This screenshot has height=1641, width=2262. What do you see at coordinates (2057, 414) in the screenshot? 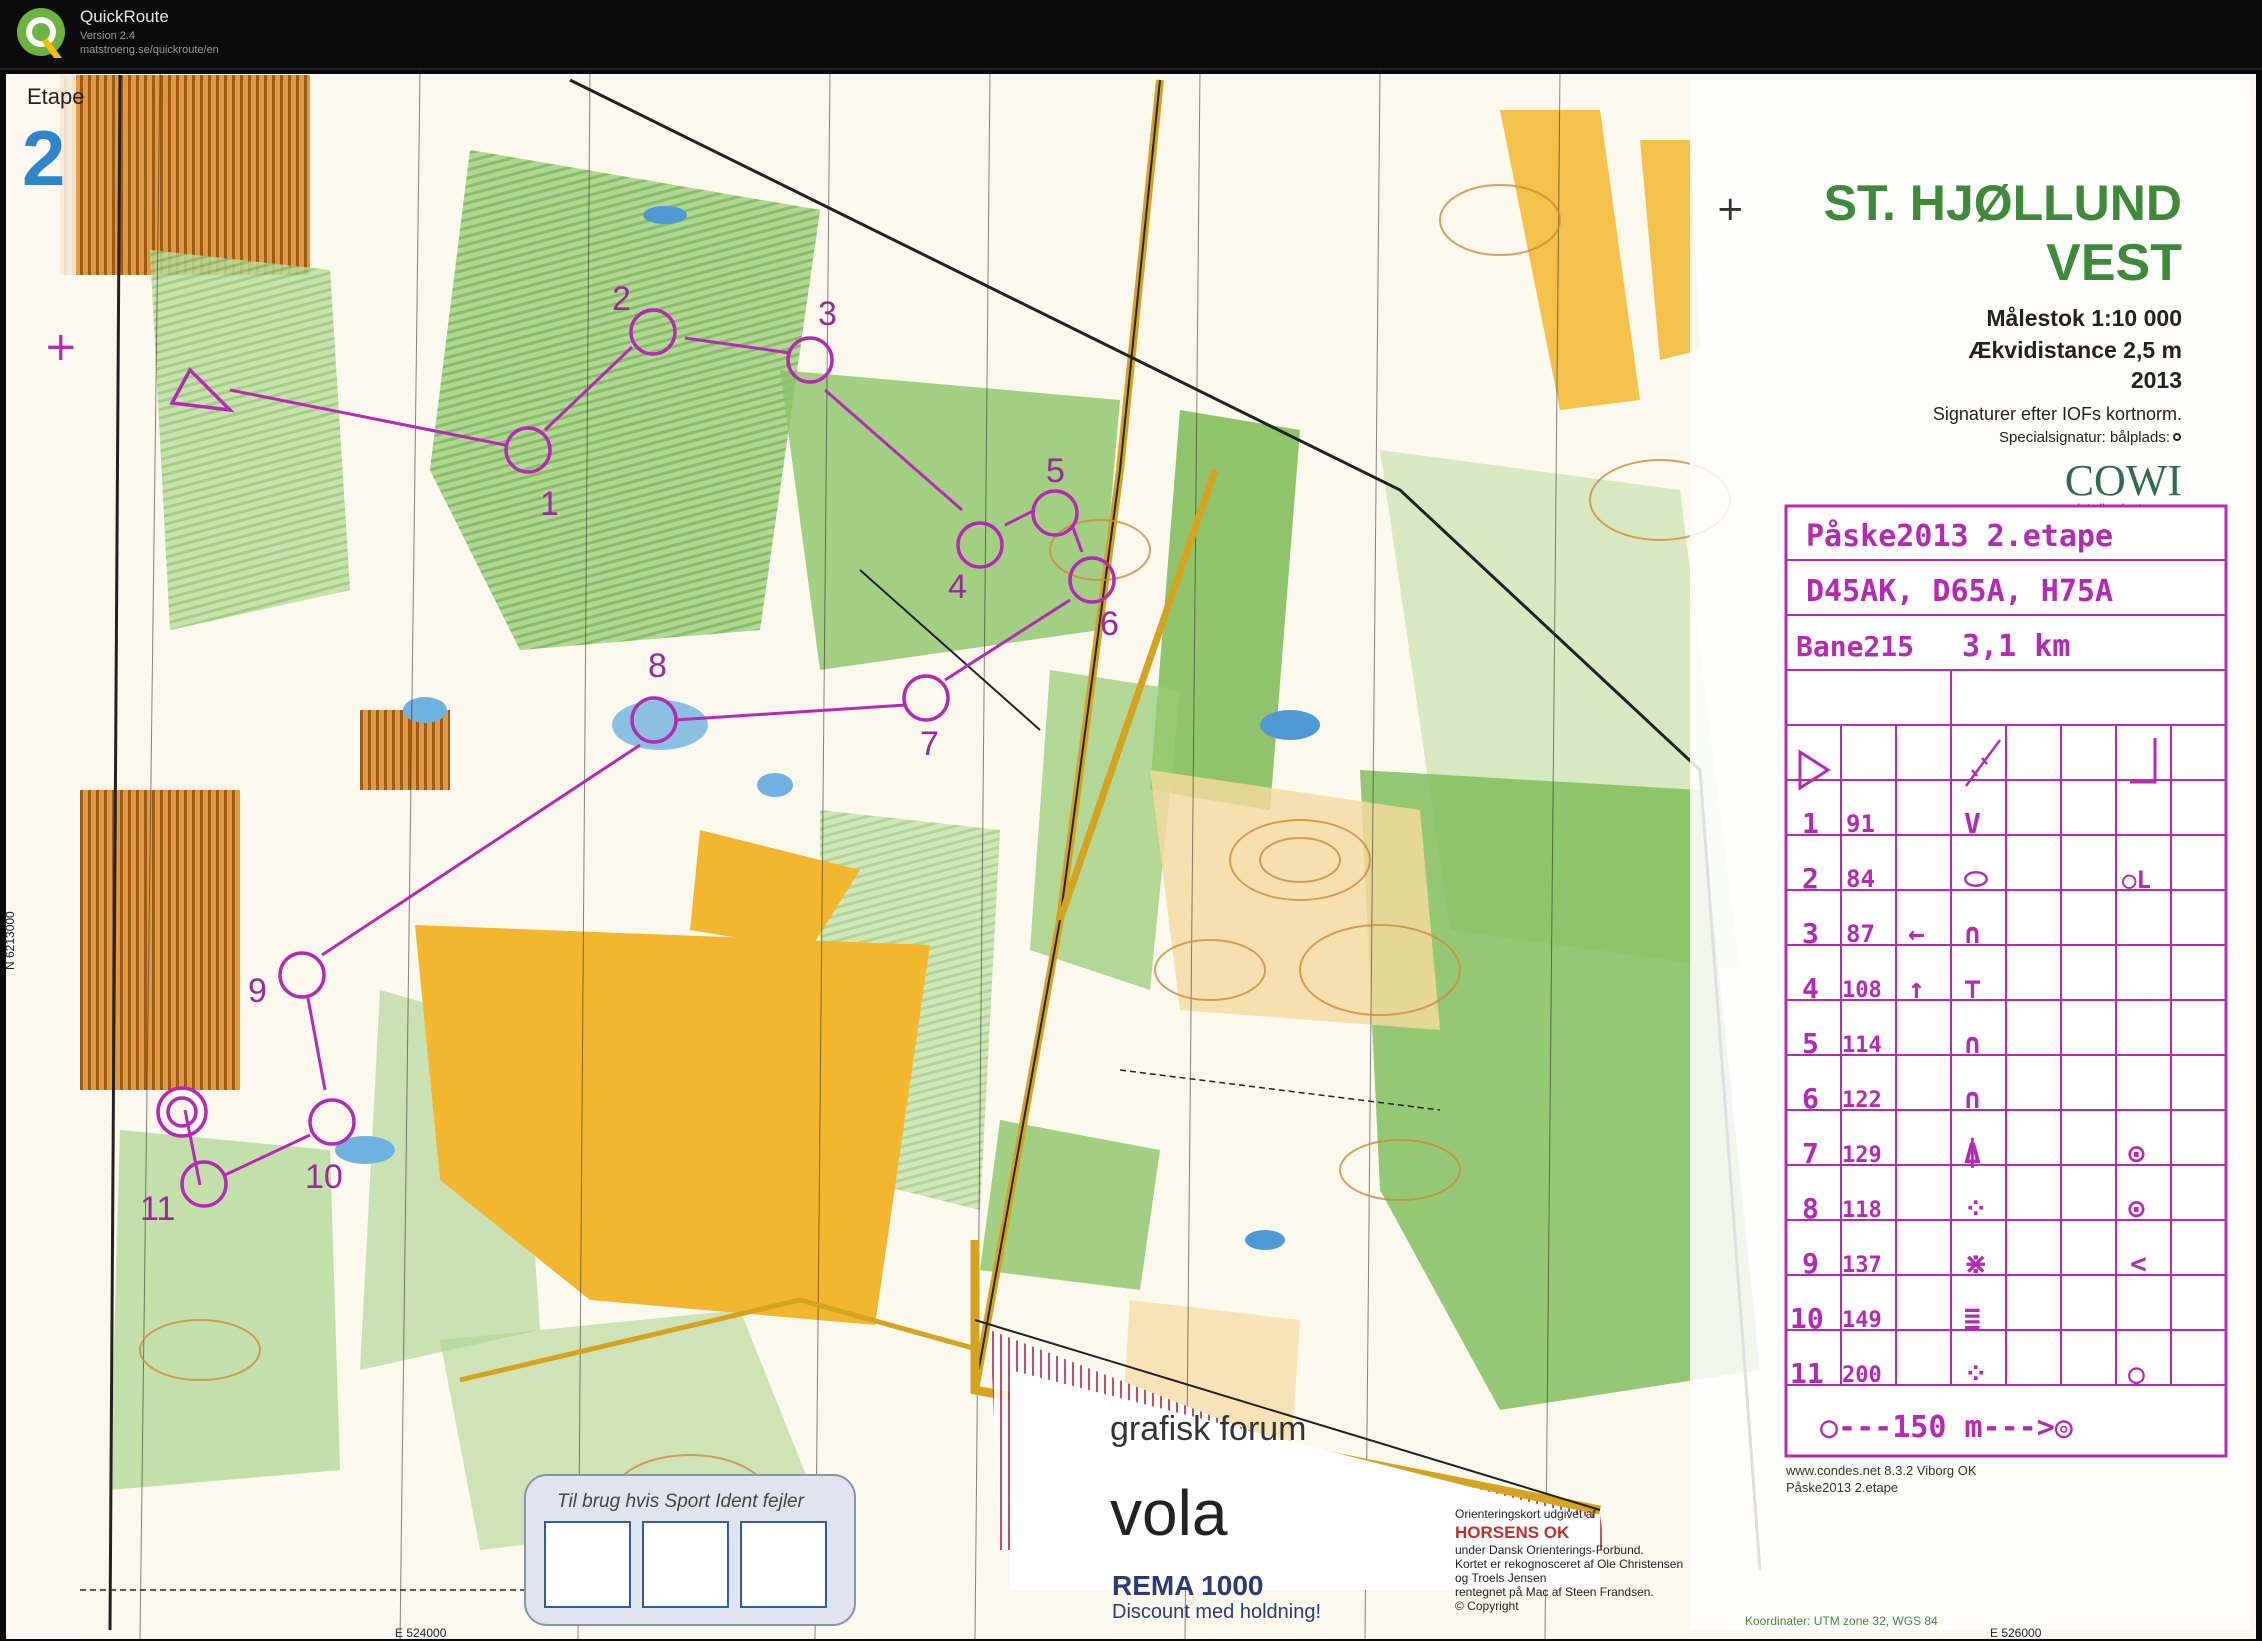
I see `symbols-note: Signaturer efter IOFs kortnorm.` at bounding box center [2057, 414].